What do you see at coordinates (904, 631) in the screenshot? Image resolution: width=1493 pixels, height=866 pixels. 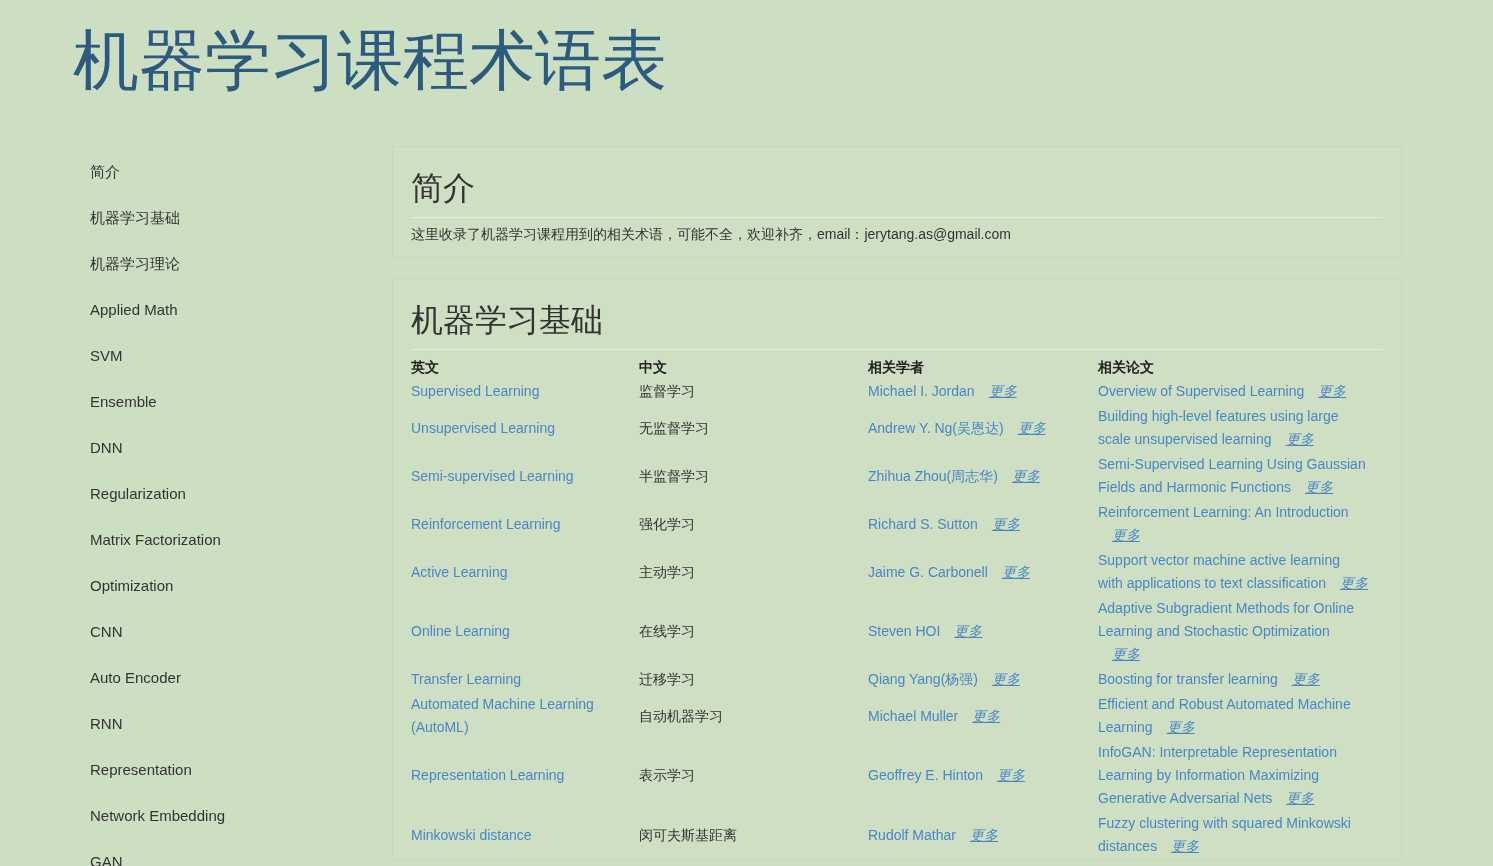 I see `scholar-link: Steven HOI` at bounding box center [904, 631].